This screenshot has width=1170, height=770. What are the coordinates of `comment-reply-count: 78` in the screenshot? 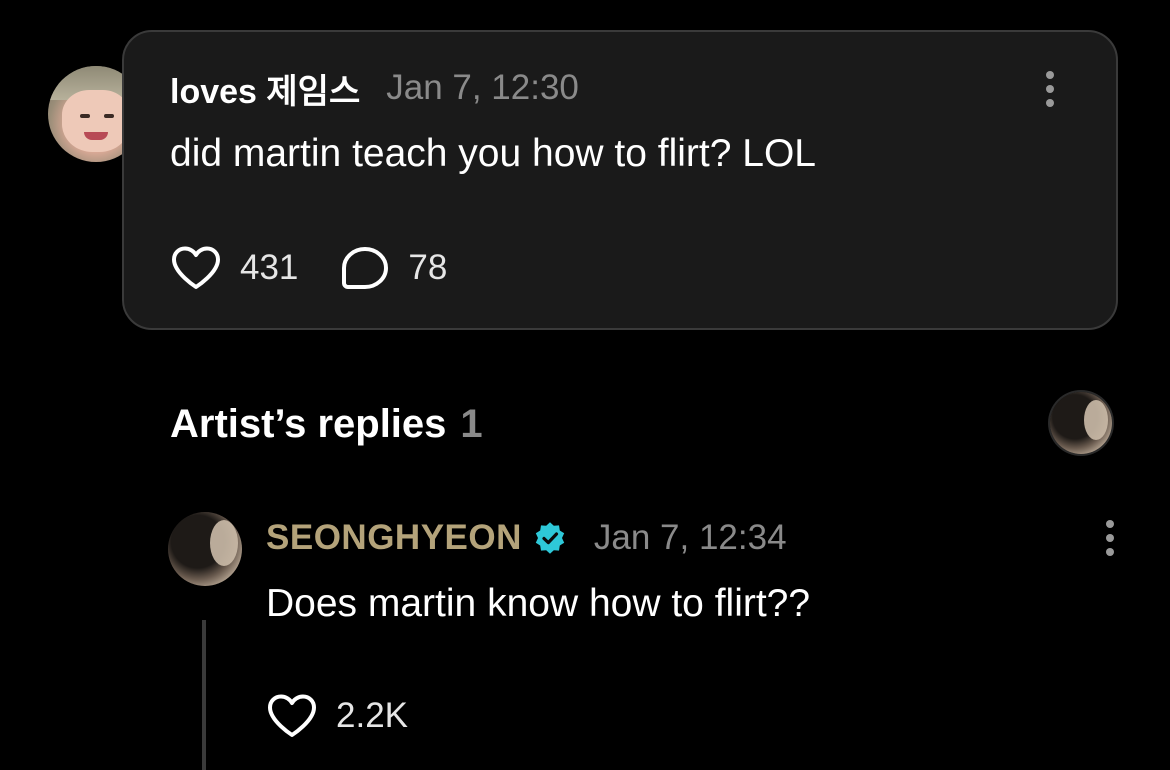 It's located at (428, 267).